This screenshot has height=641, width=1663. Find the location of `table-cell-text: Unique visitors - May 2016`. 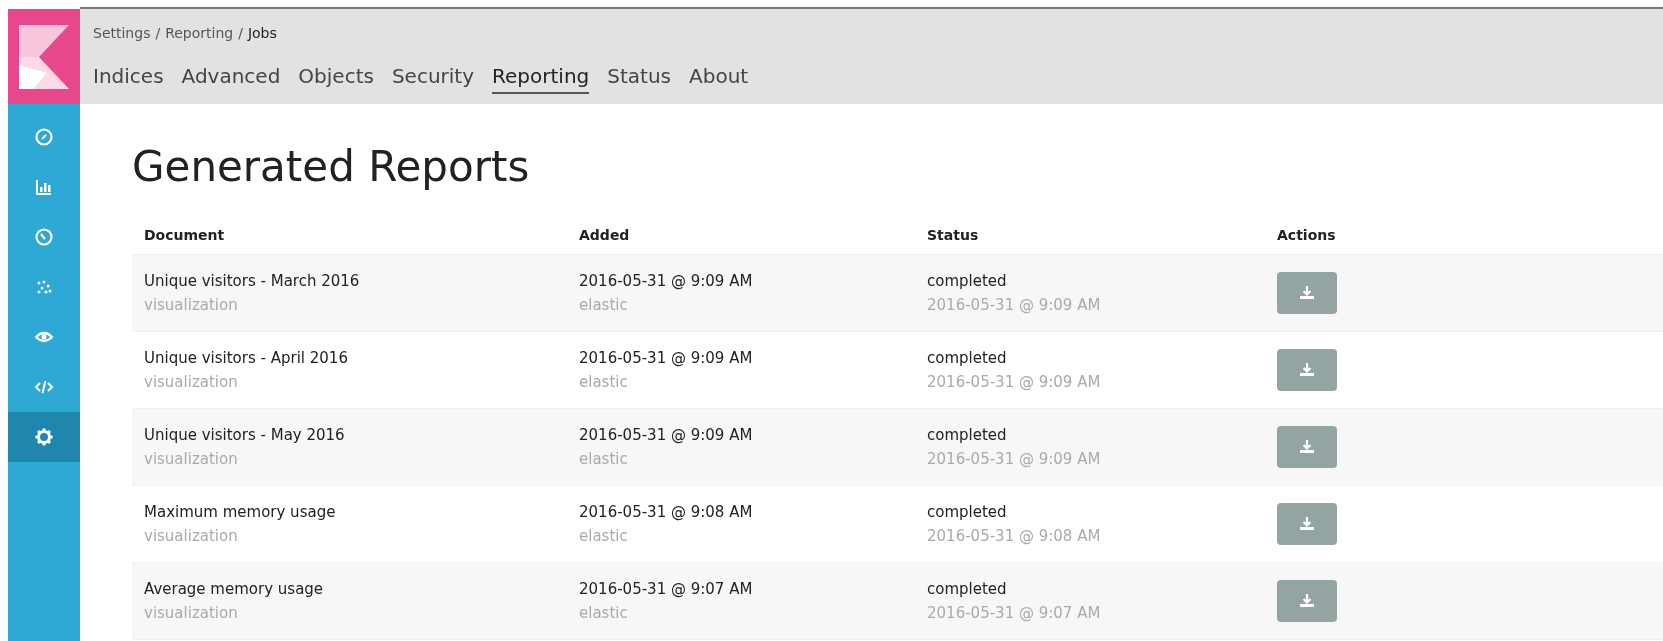

table-cell-text: Unique visitors - May 2016 is located at coordinates (245, 435).